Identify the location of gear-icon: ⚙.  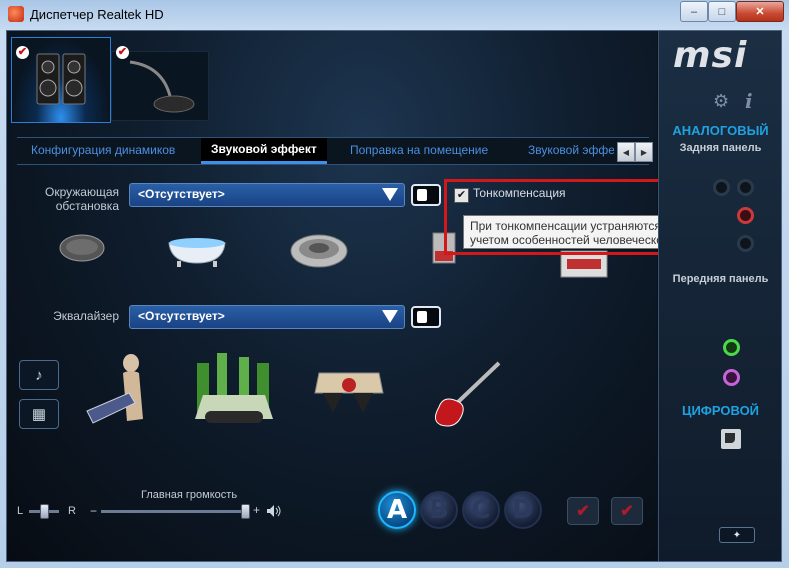
(721, 101).